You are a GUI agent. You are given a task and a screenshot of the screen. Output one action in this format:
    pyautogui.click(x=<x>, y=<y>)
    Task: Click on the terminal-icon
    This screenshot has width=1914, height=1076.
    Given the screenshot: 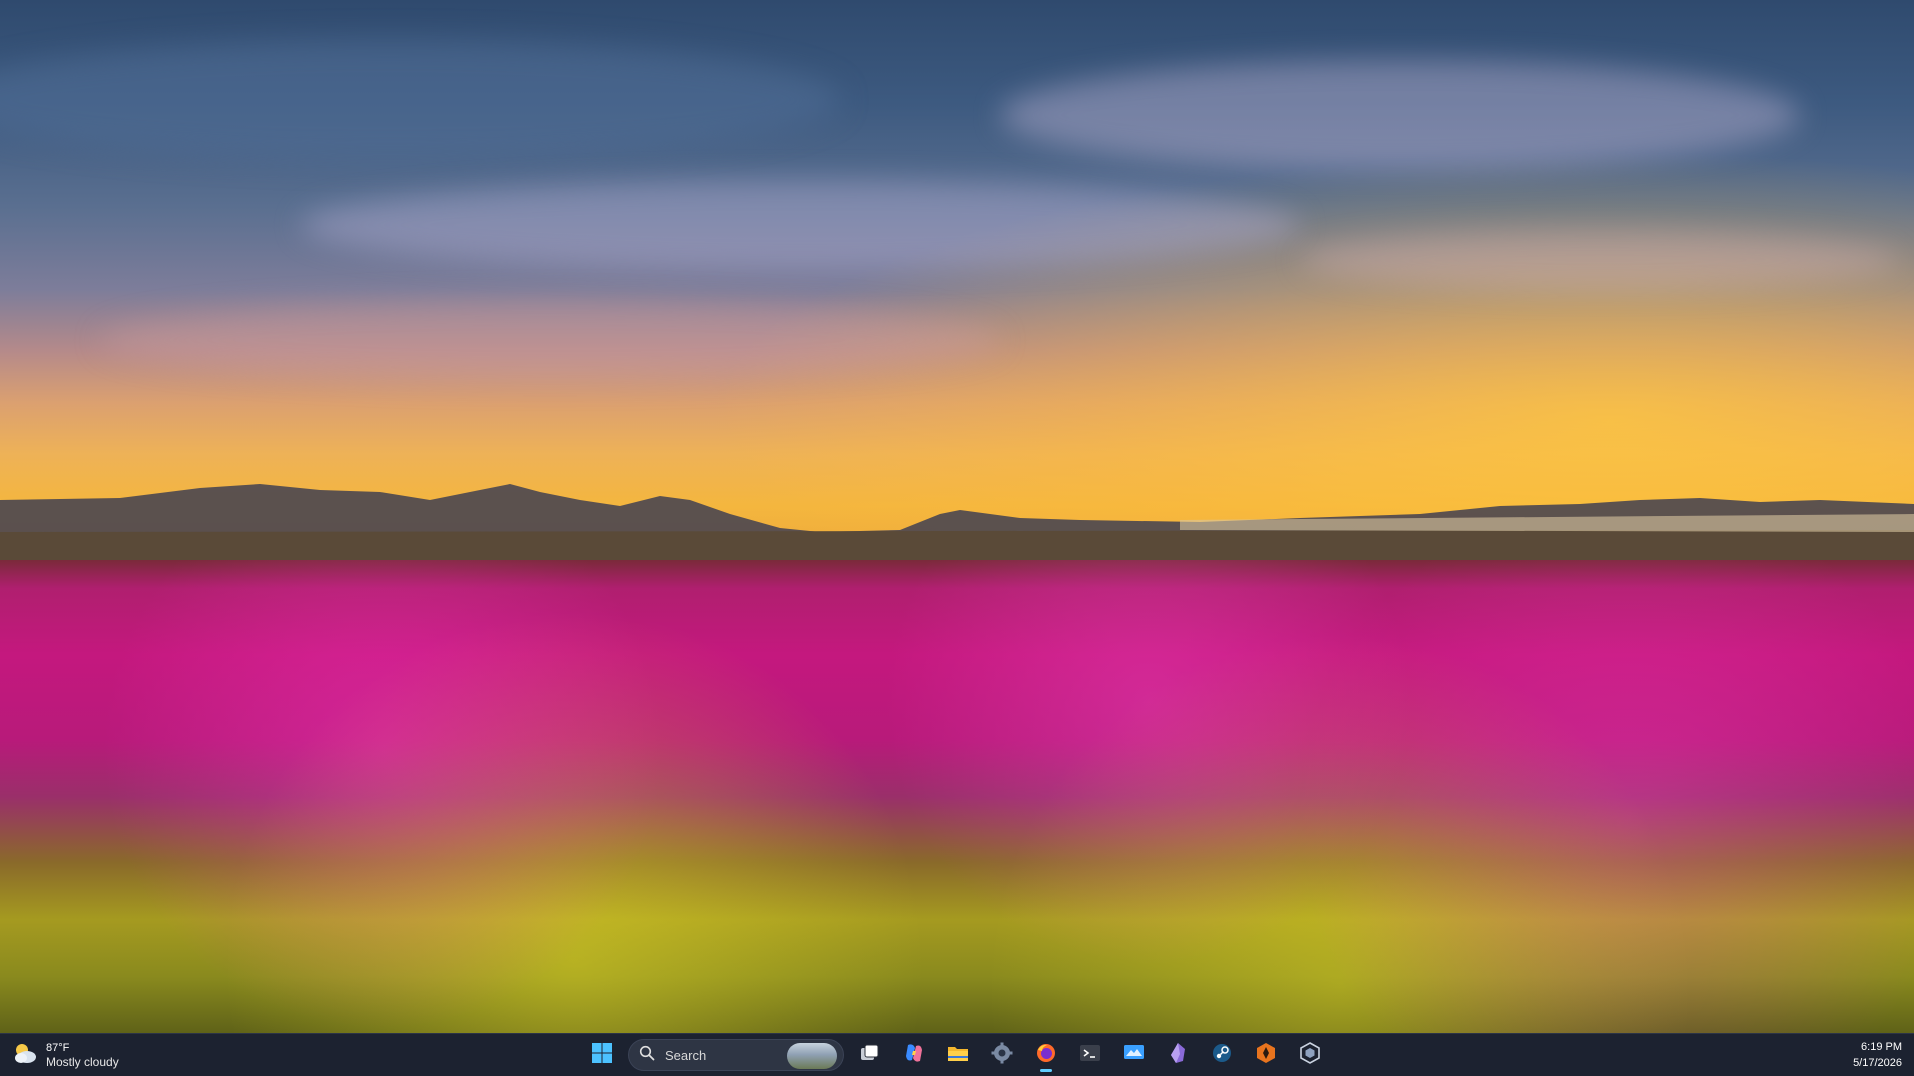 What is the action you would take?
    pyautogui.click(x=1090, y=1055)
    